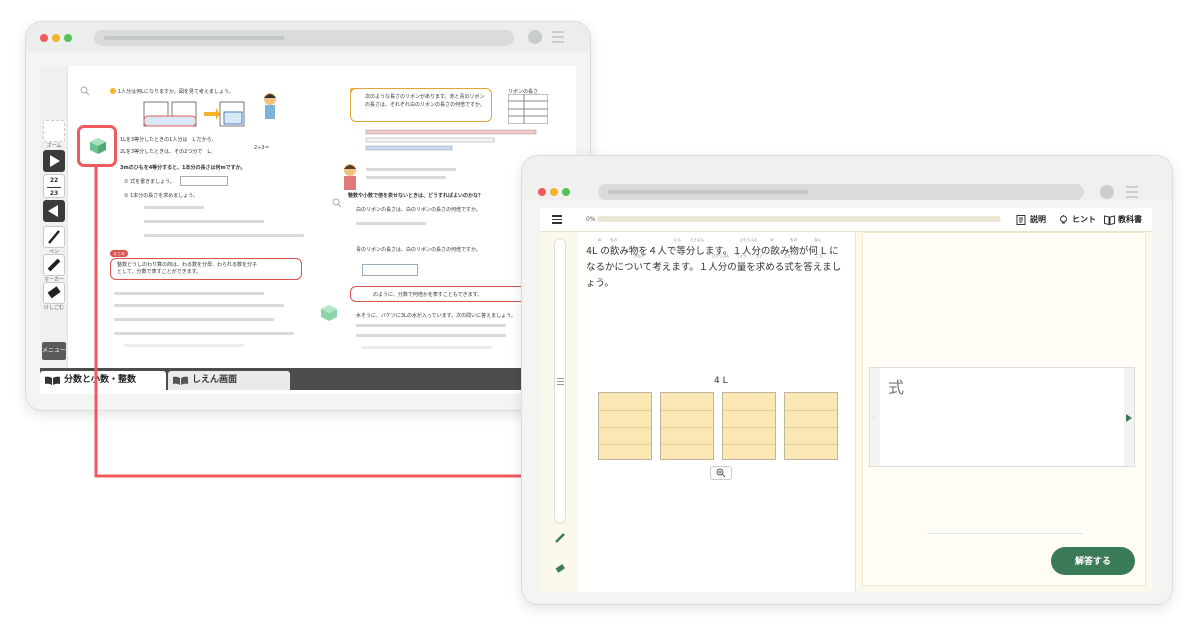  I want to click on profile-icon, so click(535, 37).